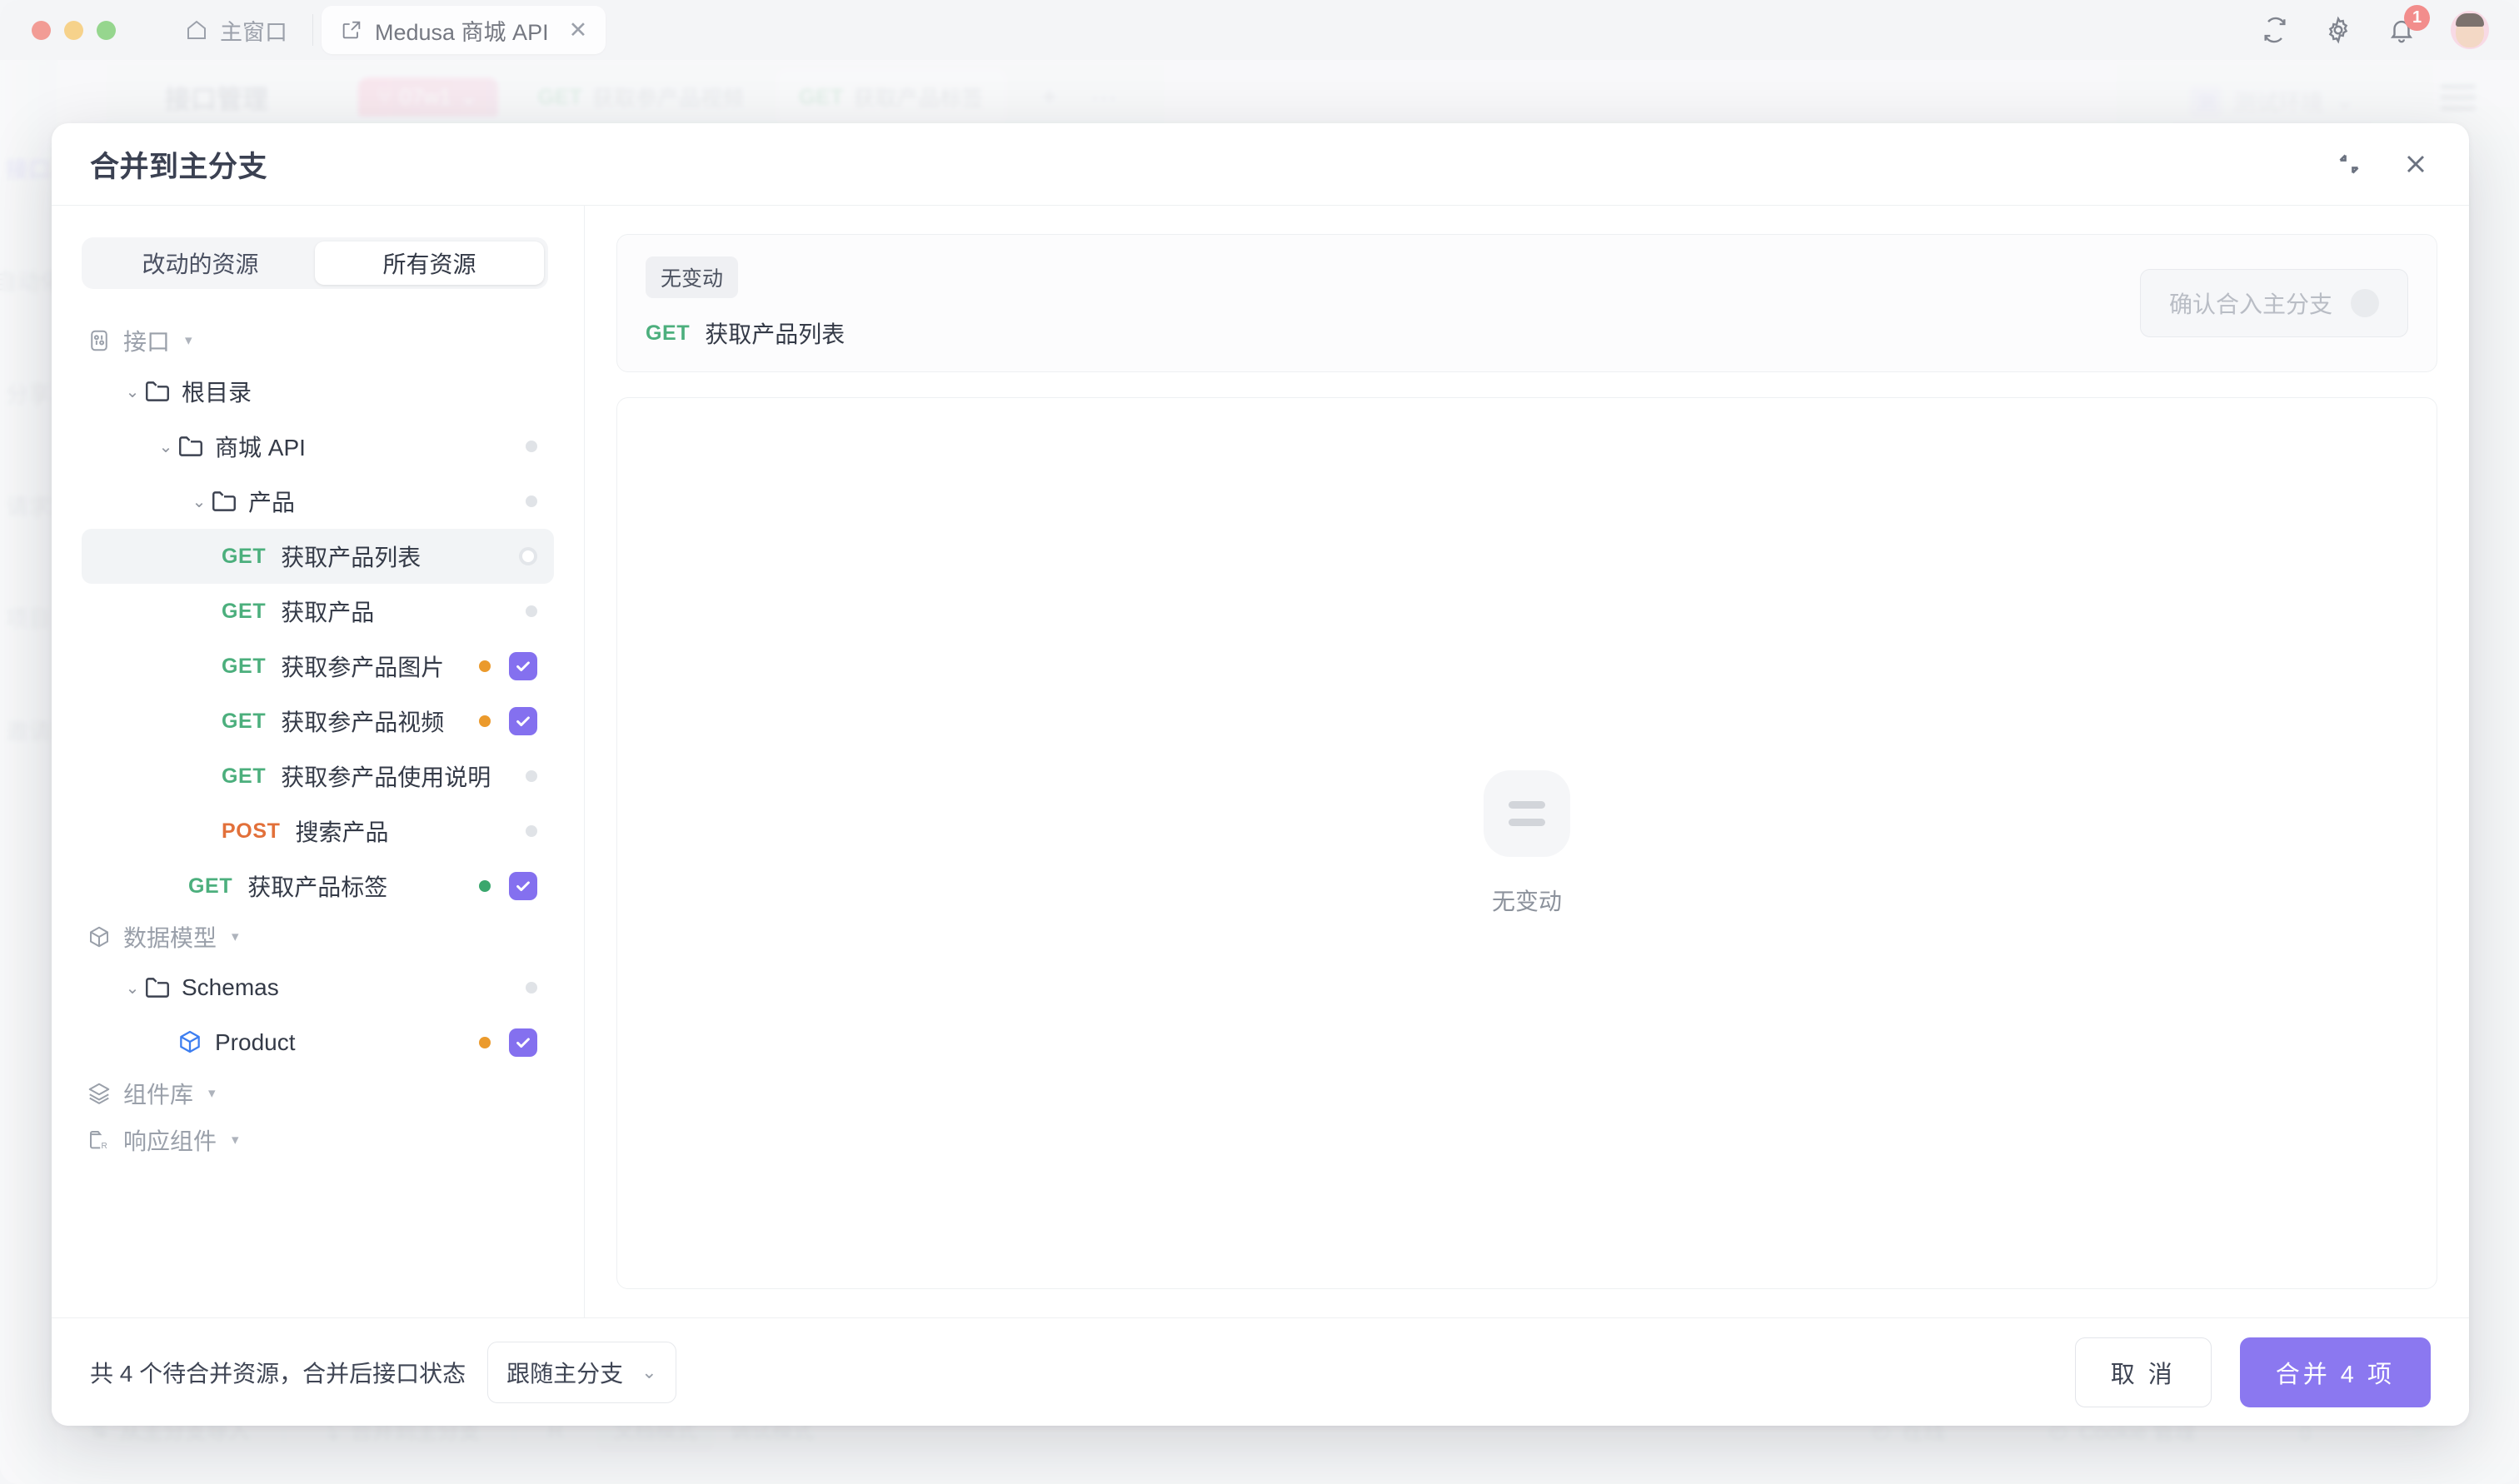 The width and height of the screenshot is (2519, 1484). I want to click on footer-actions: 取 消 合并 4 项, so click(2252, 1372).